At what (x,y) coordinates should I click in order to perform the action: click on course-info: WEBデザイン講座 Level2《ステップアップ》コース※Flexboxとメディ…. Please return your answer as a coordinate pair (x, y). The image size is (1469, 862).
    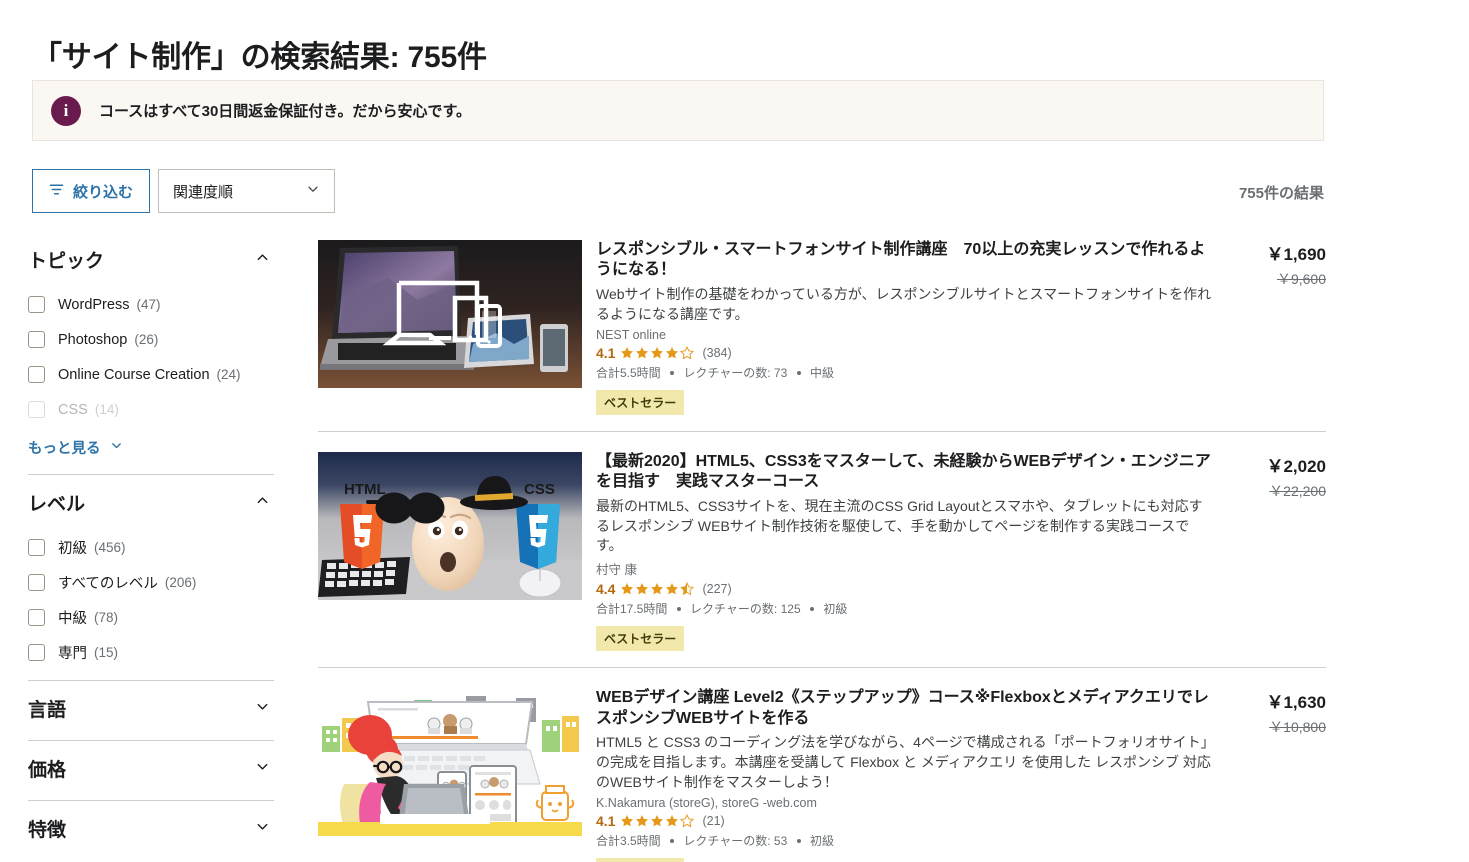
    Looking at the image, I should click on (898, 775).